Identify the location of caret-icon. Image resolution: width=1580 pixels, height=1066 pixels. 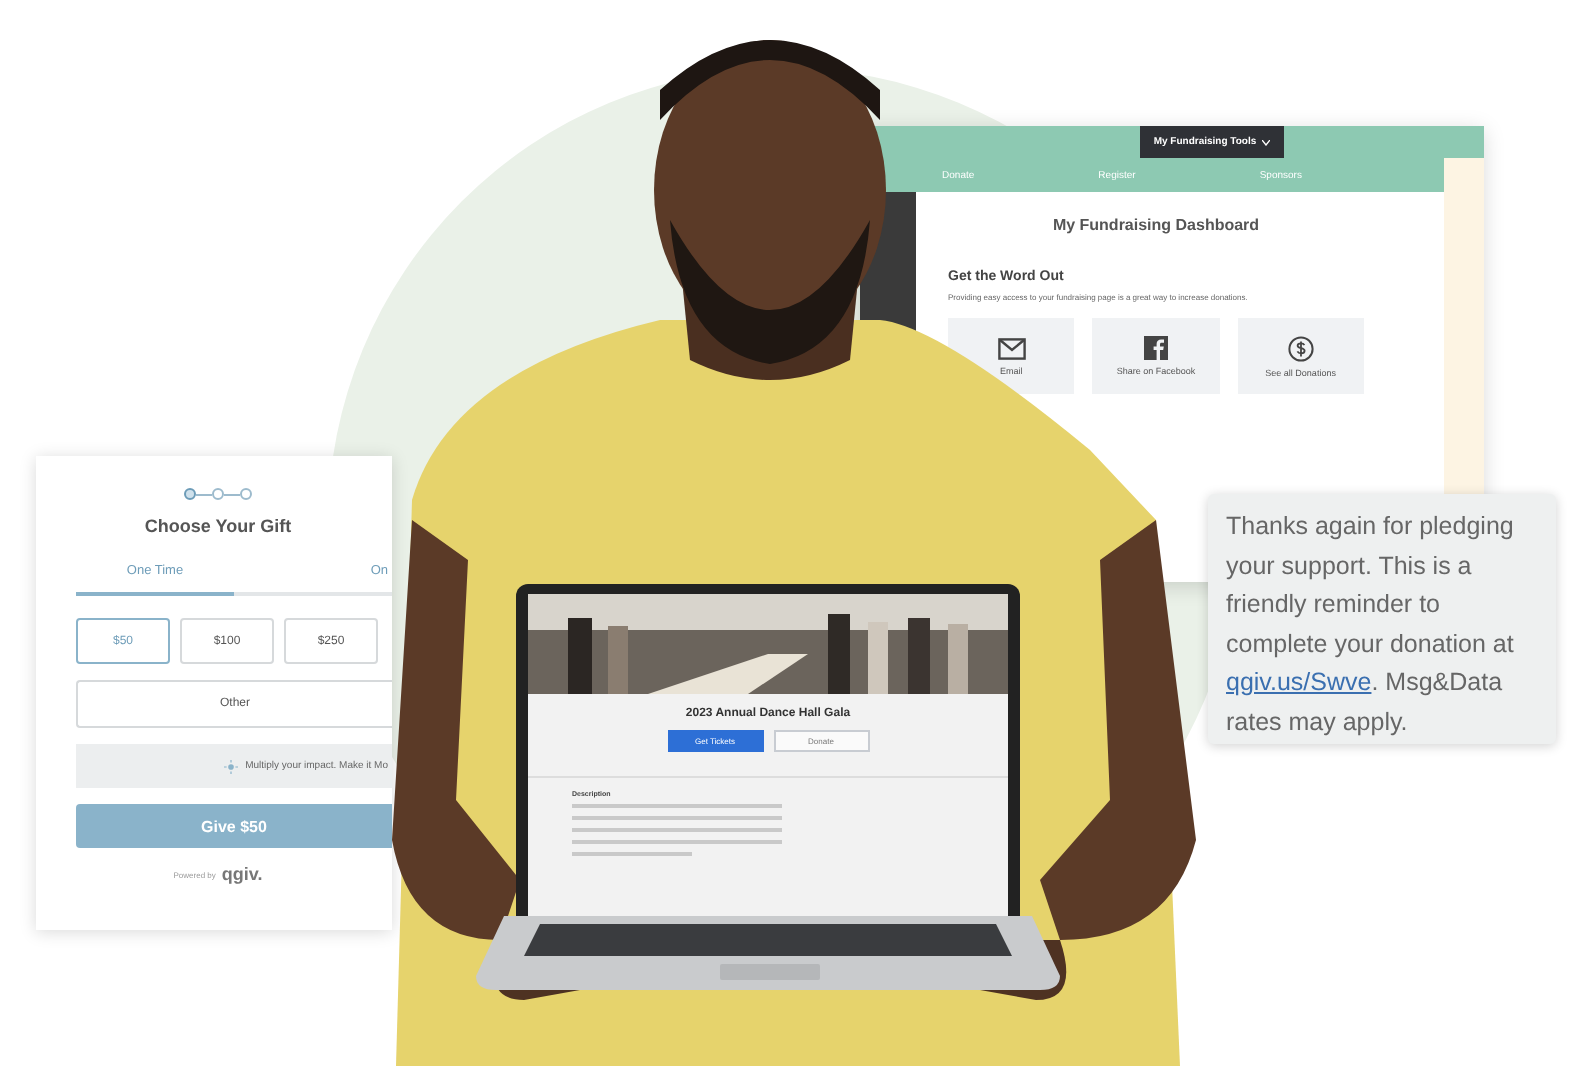
(1266, 142).